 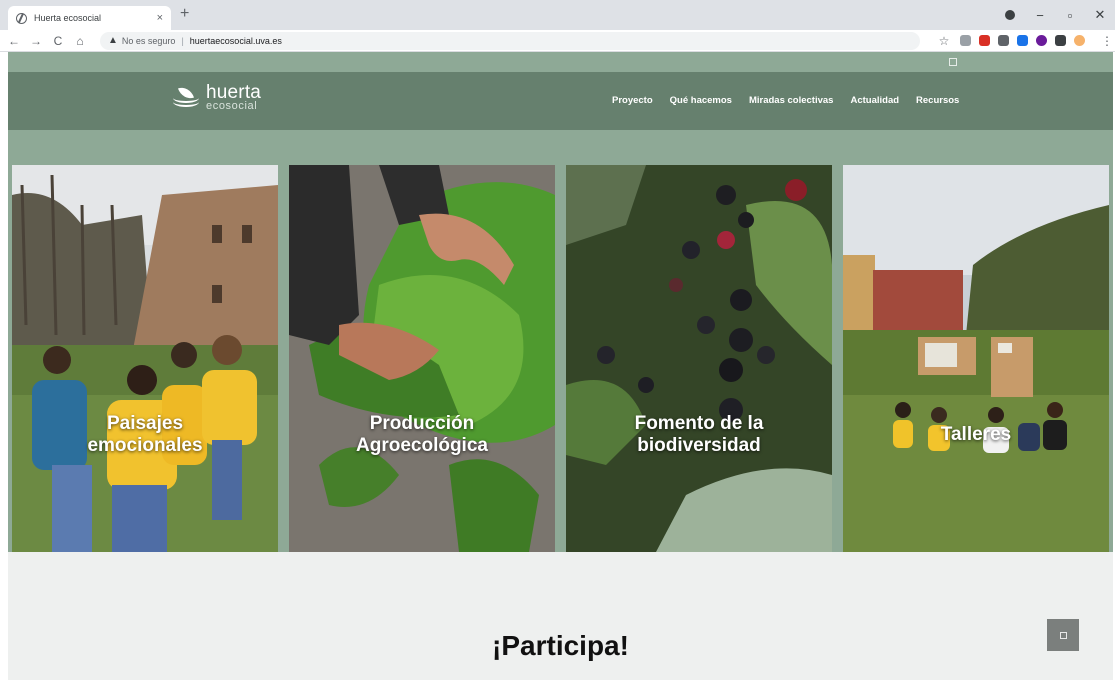 I want to click on tab-close-icon: ×, so click(x=160, y=18).